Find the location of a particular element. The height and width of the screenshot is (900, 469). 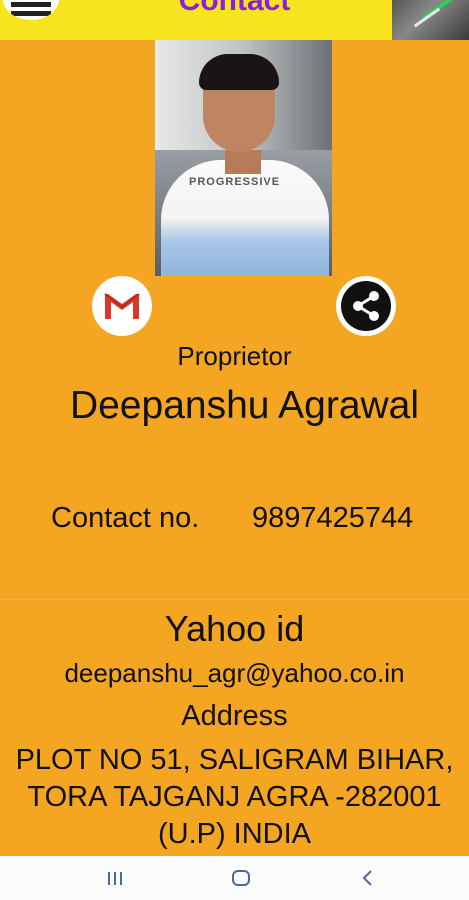

gmail-icon is located at coordinates (122, 306).